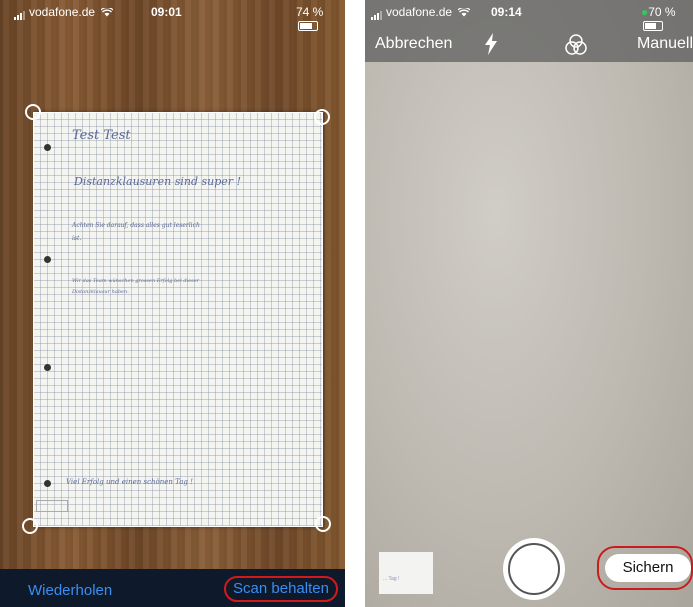 Image resolution: width=693 pixels, height=607 pixels. What do you see at coordinates (30, 526) in the screenshot?
I see `crop-handle-bottom-left` at bounding box center [30, 526].